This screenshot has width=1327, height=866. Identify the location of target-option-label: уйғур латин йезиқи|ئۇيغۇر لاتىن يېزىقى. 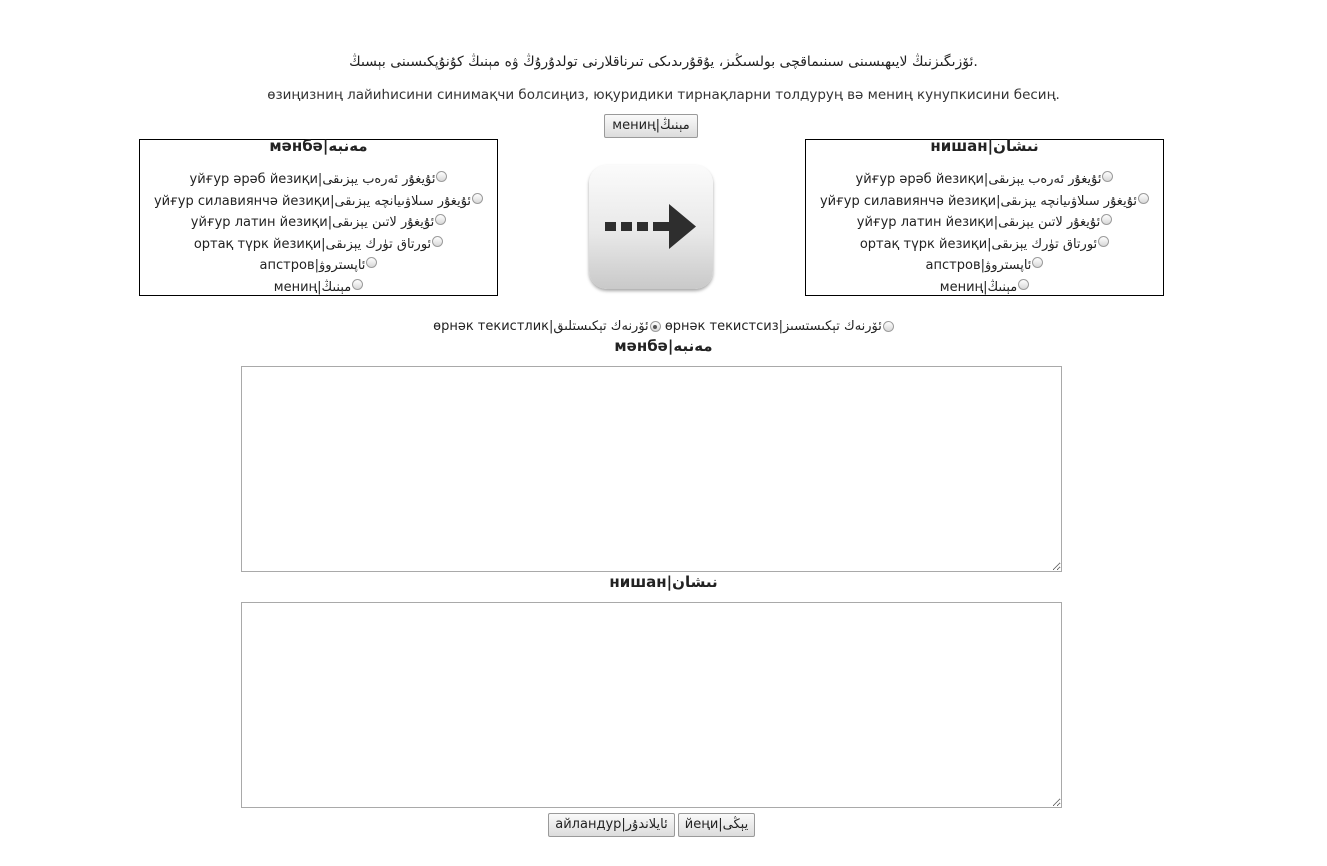
(978, 222).